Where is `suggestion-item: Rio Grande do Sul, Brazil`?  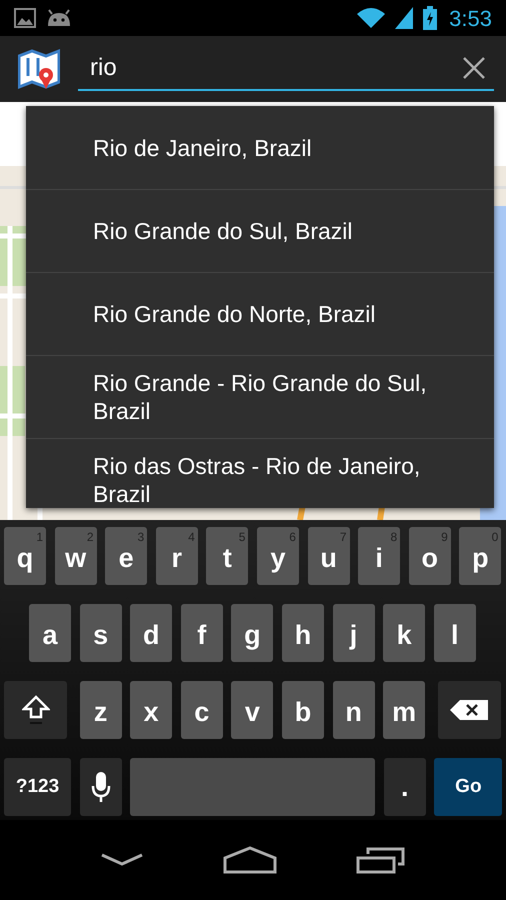
suggestion-item: Rio Grande do Sul, Brazil is located at coordinates (260, 230).